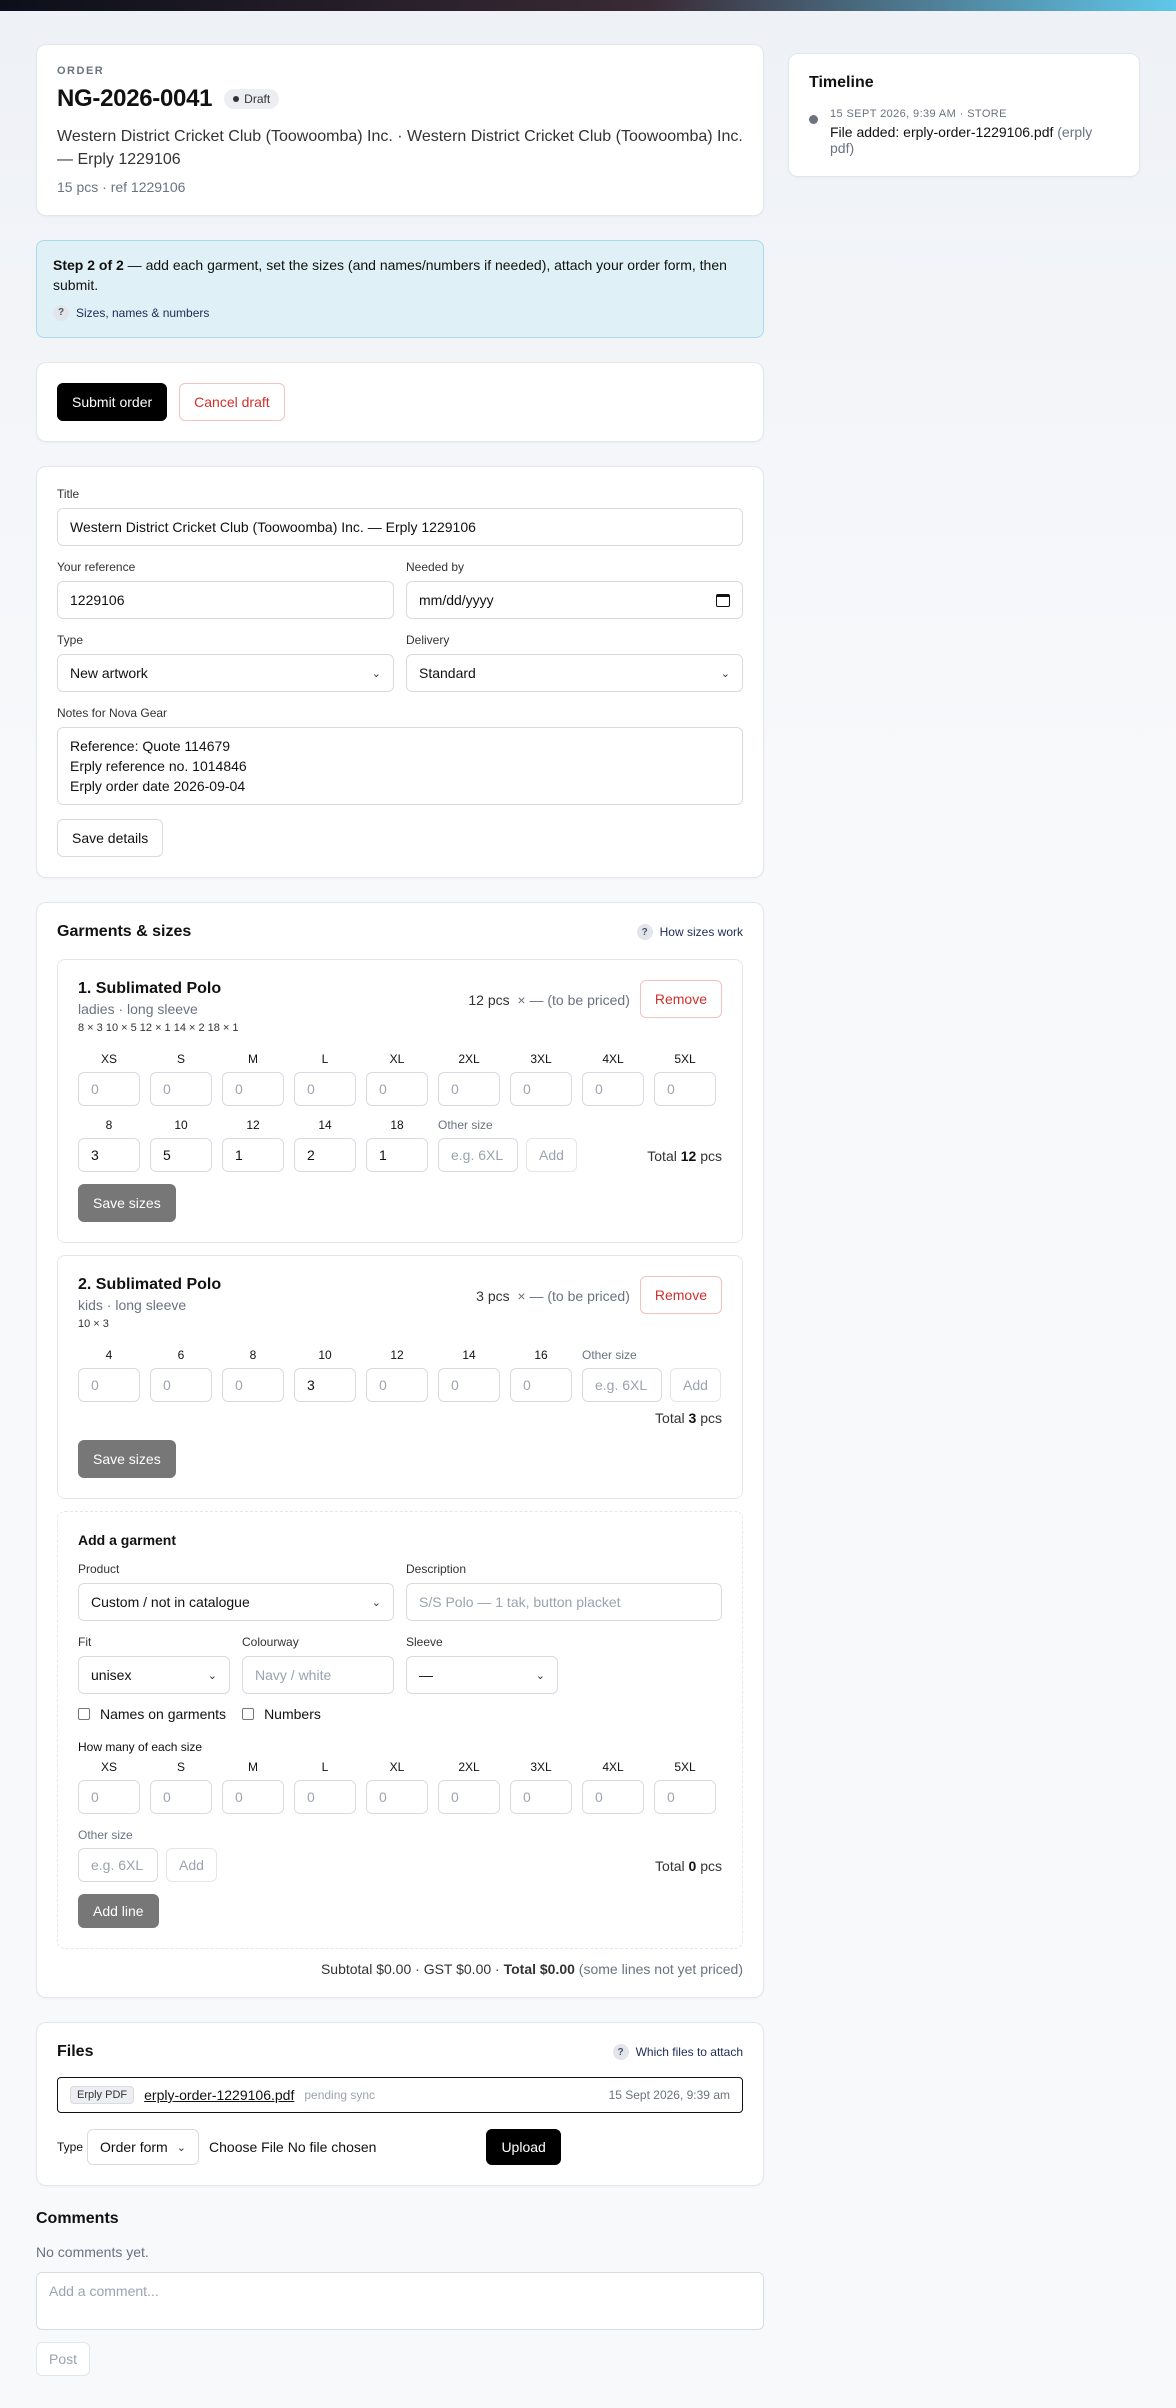 The height and width of the screenshot is (2408, 1176). I want to click on add-line-button: Add line, so click(118, 1911).